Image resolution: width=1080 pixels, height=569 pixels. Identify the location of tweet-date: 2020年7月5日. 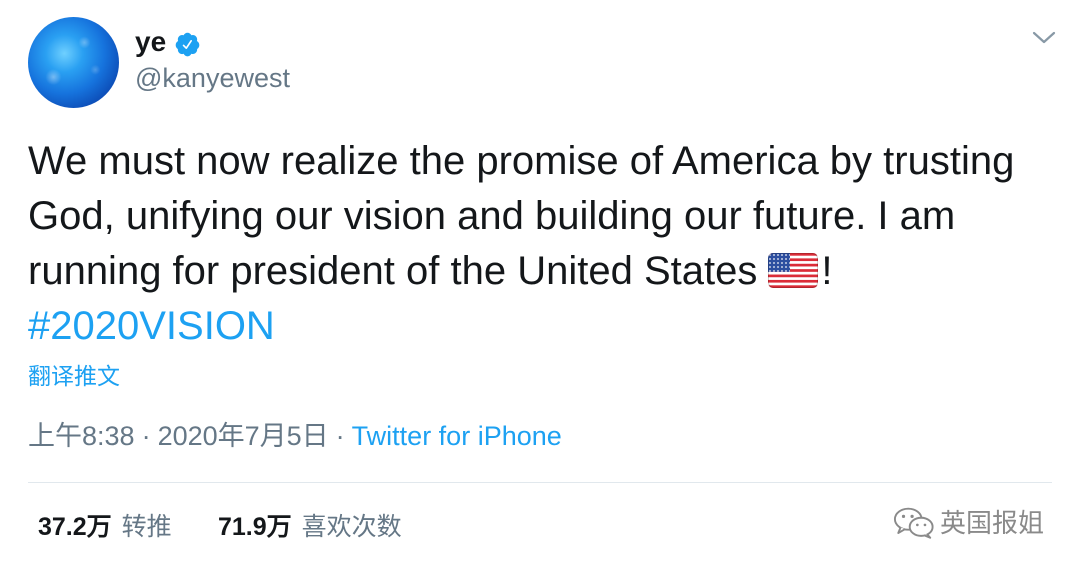
(243, 436).